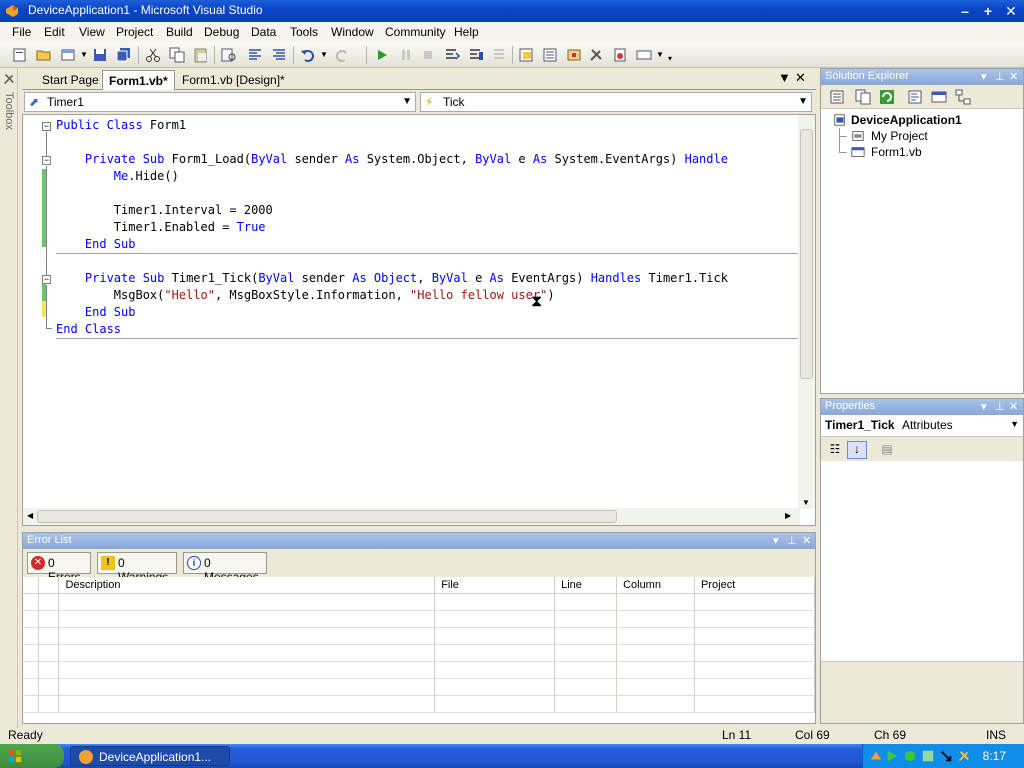 Image resolution: width=1024 pixels, height=768 pixels. I want to click on tab-form1-design: Form1.vb [Design]*, so click(233, 80).